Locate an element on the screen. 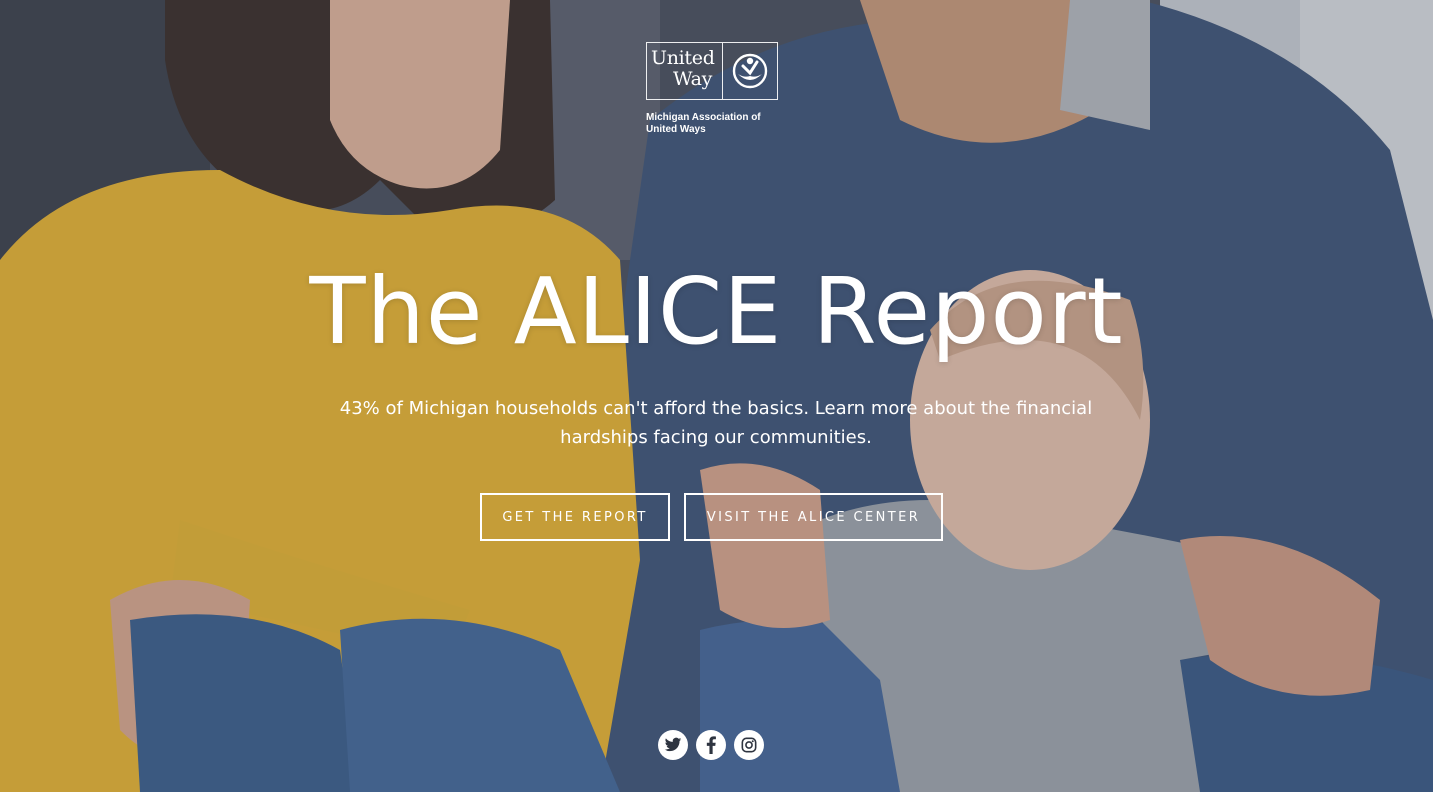 The width and height of the screenshot is (1433, 792). facebook-icon is located at coordinates (711, 745).